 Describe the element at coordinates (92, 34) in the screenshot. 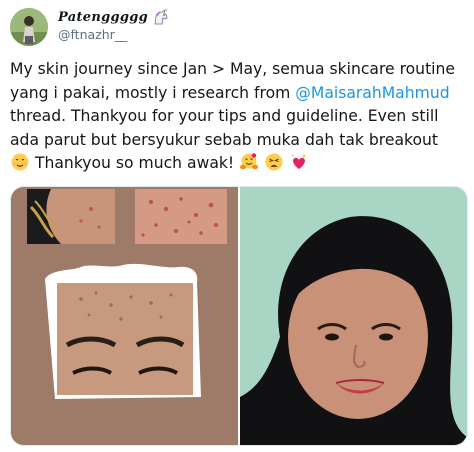

I see `handle: @ftnazhr__` at that location.